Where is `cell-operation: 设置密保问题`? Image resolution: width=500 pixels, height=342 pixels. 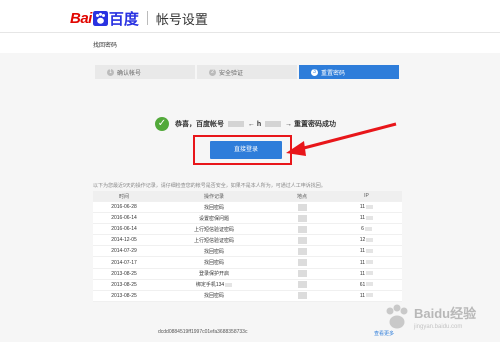 cell-operation: 设置密保问题 is located at coordinates (213, 218).